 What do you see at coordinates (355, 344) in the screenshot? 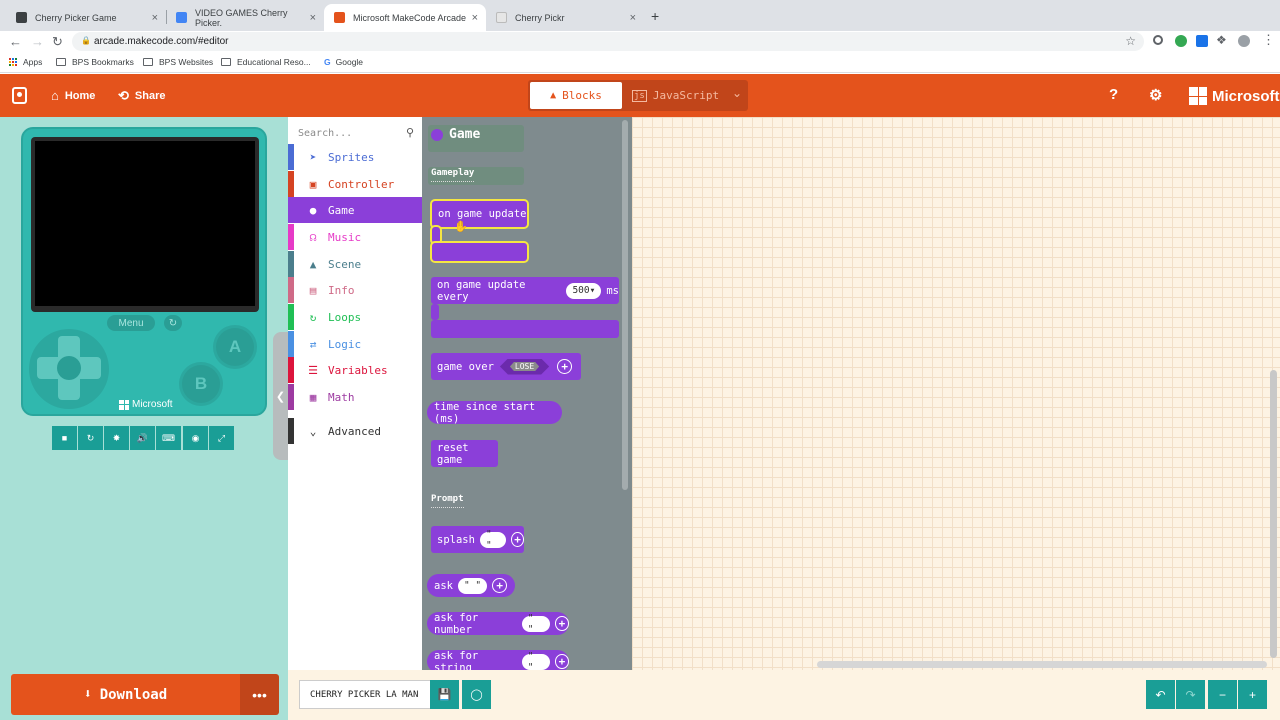
I see `category-logic: ⇄ Logic` at bounding box center [355, 344].